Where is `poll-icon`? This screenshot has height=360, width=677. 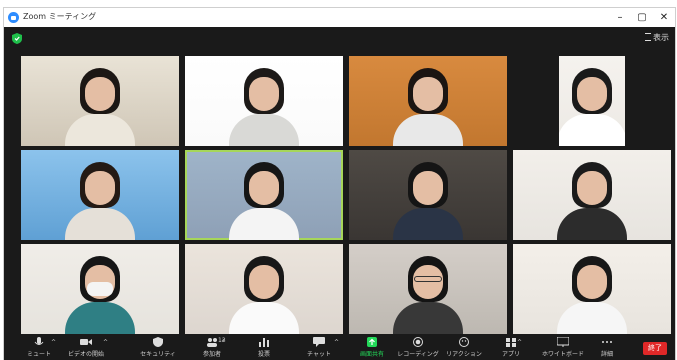
poll-icon is located at coordinates (264, 342).